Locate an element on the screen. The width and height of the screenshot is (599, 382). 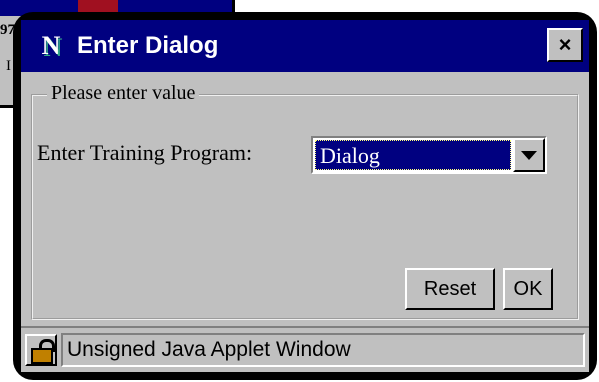
select-selected-value: Dialog is located at coordinates (413, 155).